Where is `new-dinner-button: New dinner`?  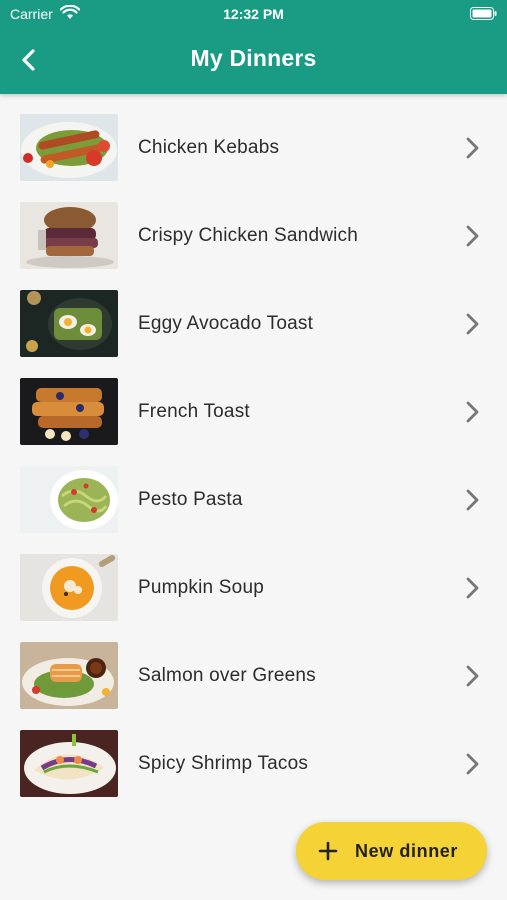 new-dinner-button: New dinner is located at coordinates (391, 851).